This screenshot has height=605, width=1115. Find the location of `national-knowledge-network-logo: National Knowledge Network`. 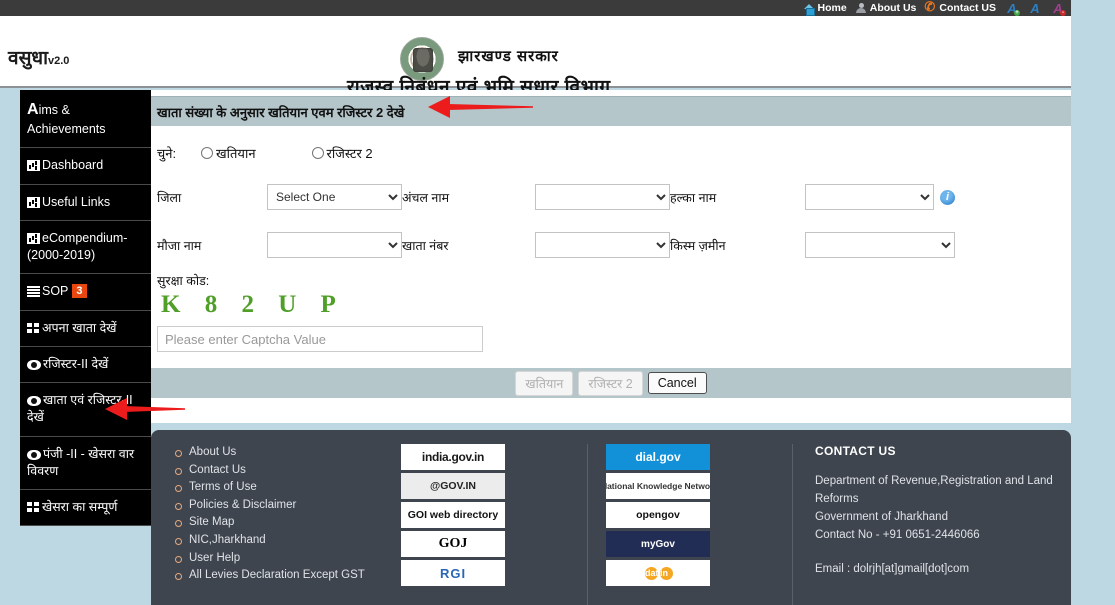

national-knowledge-network-logo: National Knowledge Network is located at coordinates (658, 486).